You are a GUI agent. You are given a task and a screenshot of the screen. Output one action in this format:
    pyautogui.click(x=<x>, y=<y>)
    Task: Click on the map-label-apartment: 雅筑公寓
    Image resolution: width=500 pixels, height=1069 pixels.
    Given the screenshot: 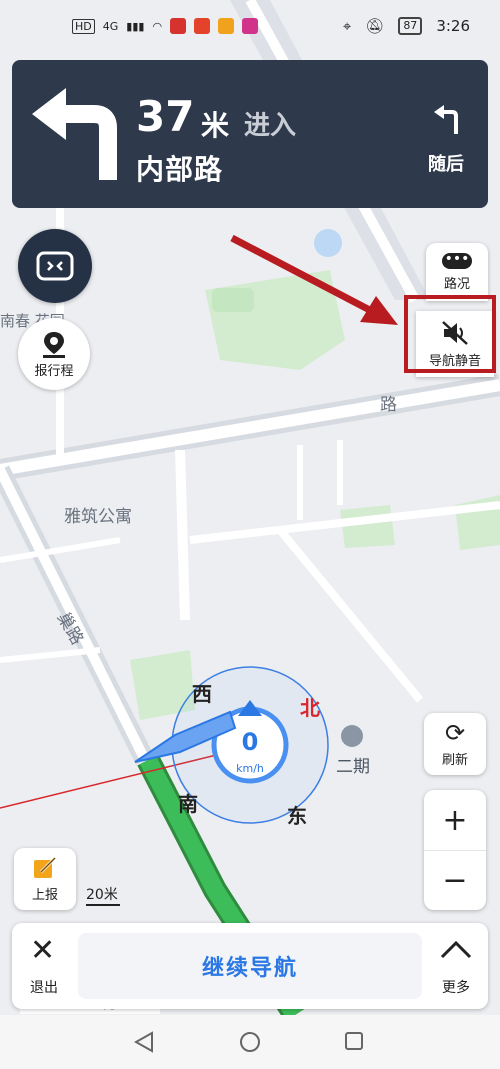 What is the action you would take?
    pyautogui.click(x=98, y=517)
    